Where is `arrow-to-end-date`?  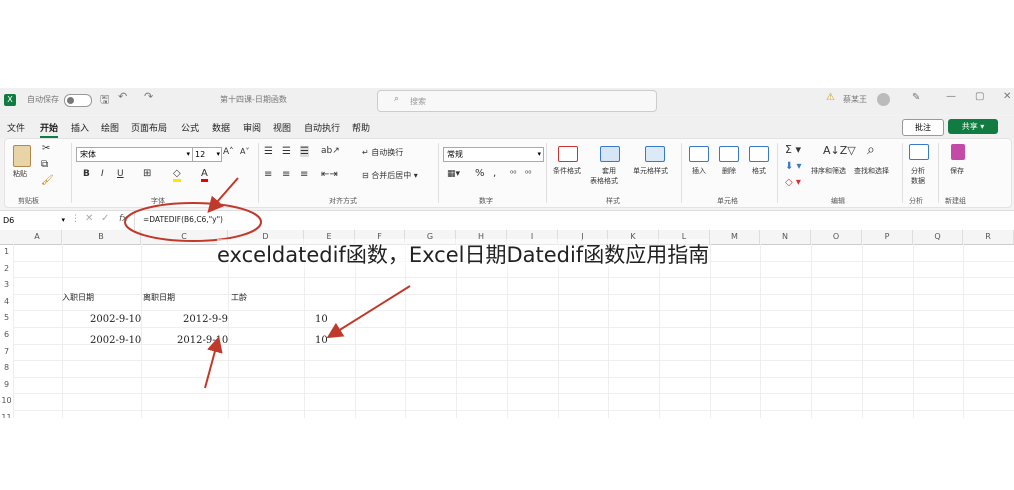
arrow-to-end-date is located at coordinates (213, 362).